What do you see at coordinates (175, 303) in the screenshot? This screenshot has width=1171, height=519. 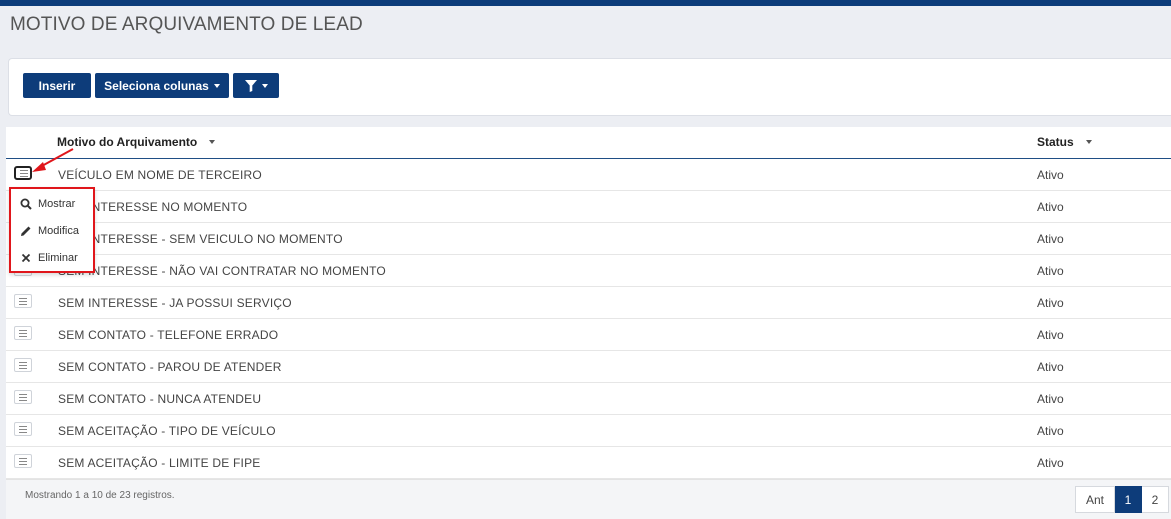 I see `cell-motivo: SEM INTERESSE - JA POSSUI SERVIÇO` at bounding box center [175, 303].